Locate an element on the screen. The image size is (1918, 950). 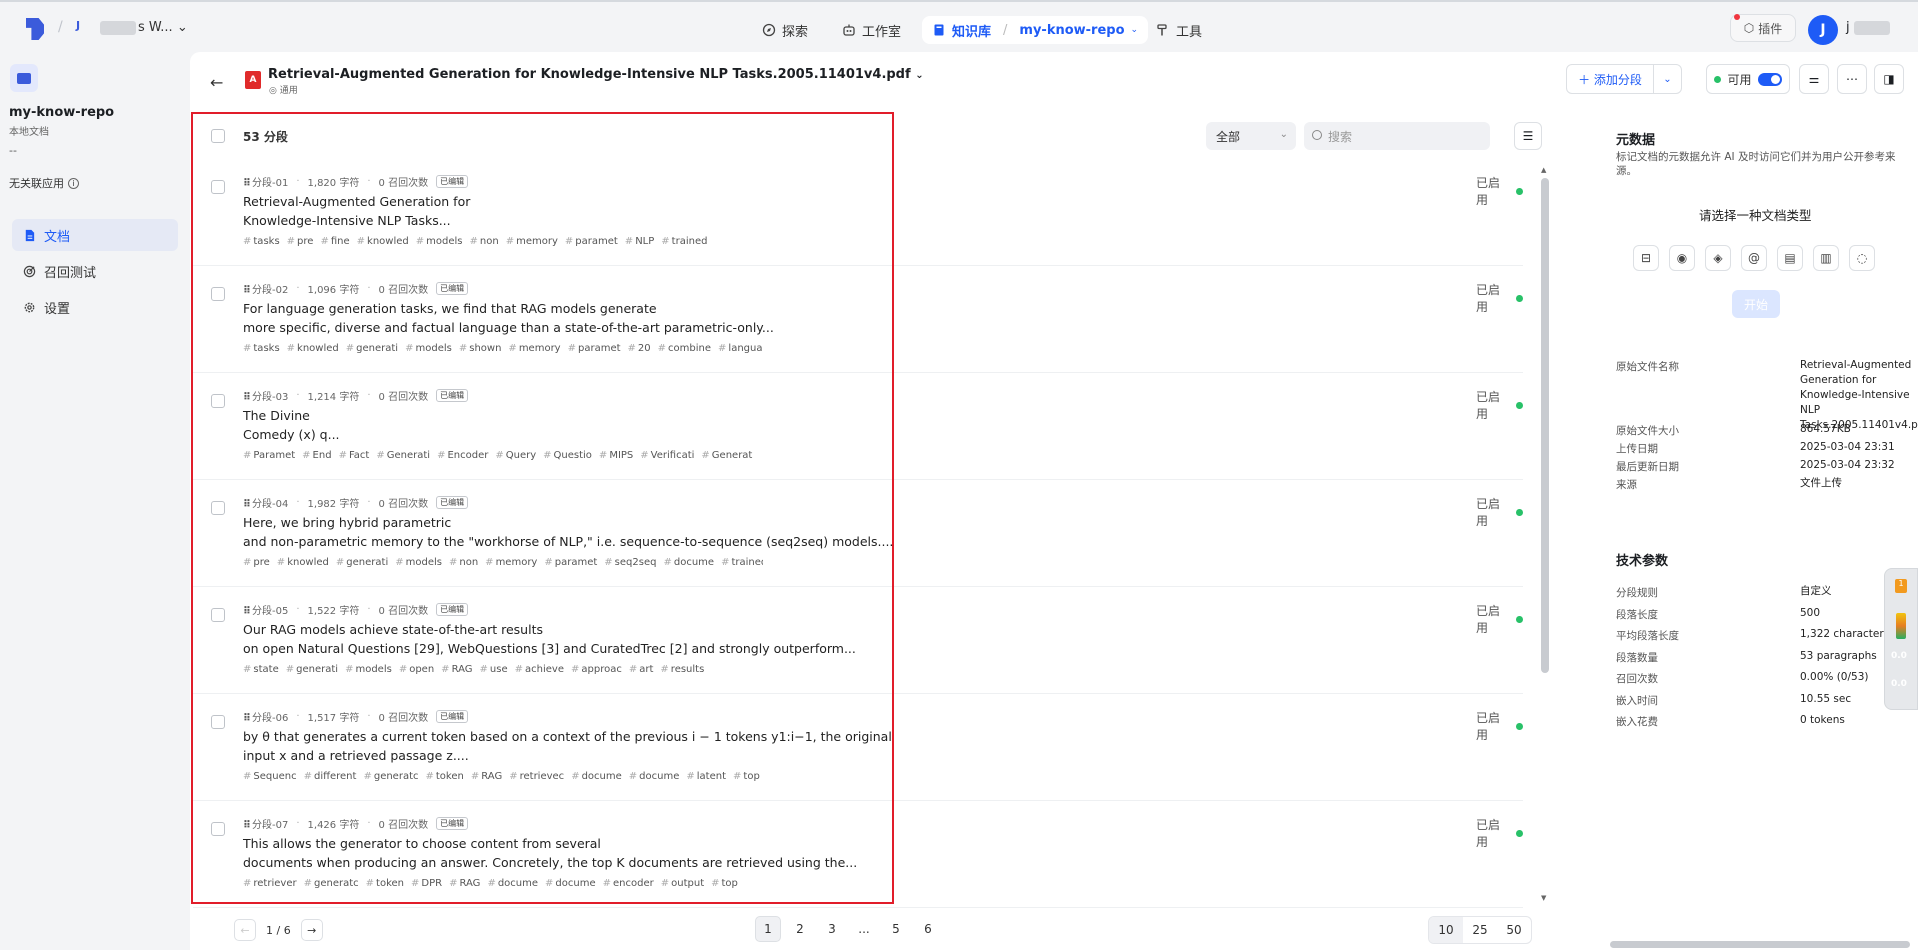
sidebar-item-documents: 文档 is located at coordinates (95, 235).